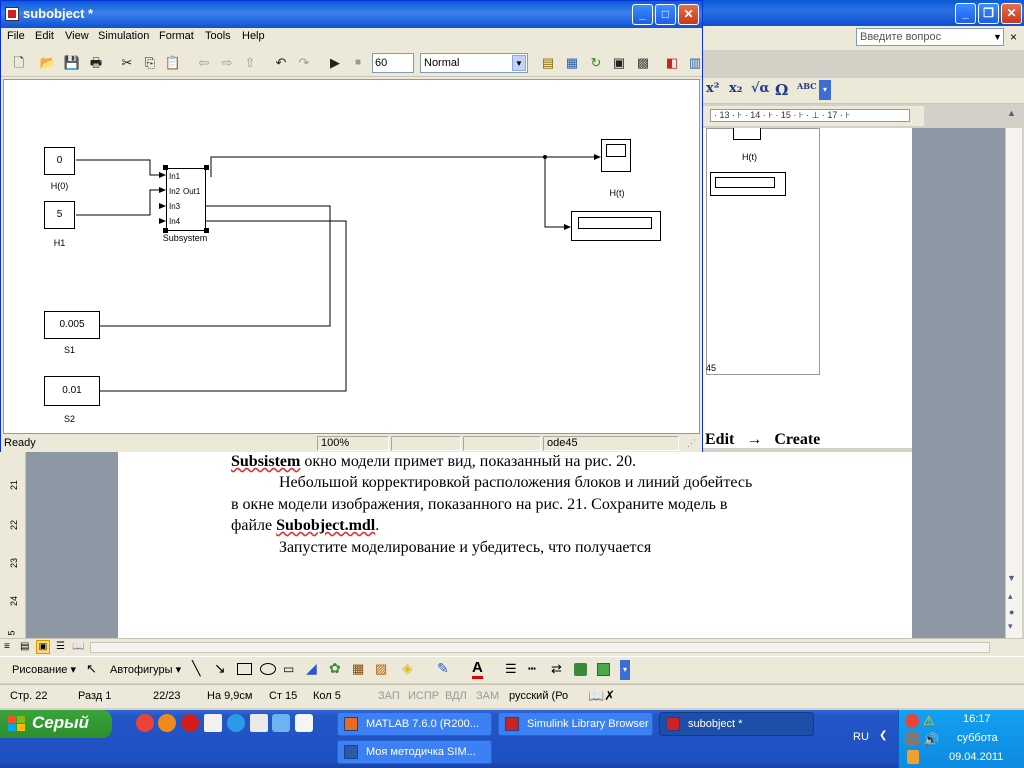 The image size is (1024, 768). Describe the element at coordinates (381, 669) in the screenshot. I see `picture-icon: ▨` at that location.